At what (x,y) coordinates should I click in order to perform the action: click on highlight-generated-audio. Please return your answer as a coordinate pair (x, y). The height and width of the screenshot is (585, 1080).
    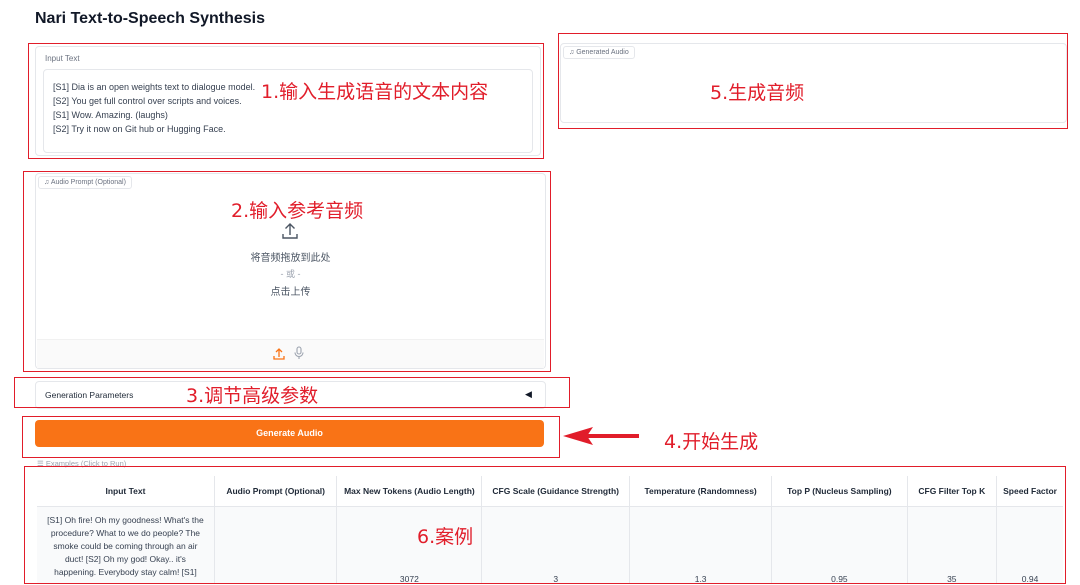
    Looking at the image, I should click on (813, 81).